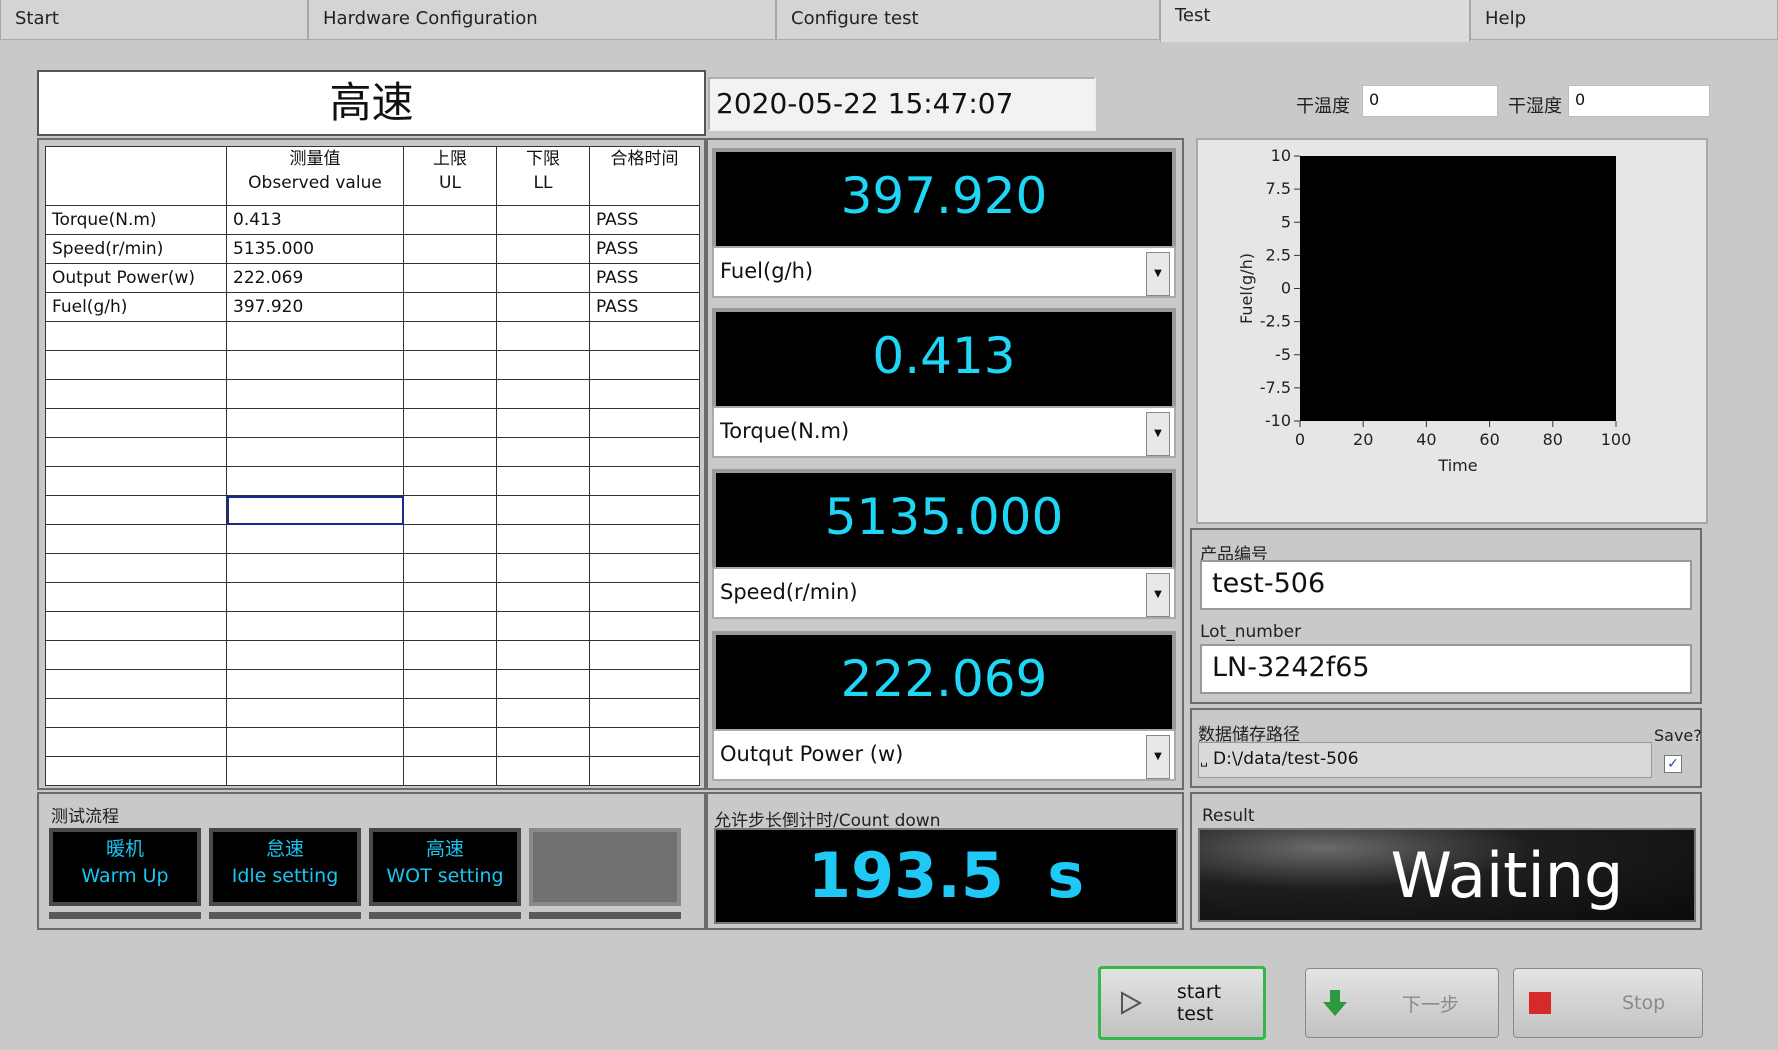 The image size is (1778, 1050). I want to click on lot-number-field: LN-3242f65, so click(1446, 669).